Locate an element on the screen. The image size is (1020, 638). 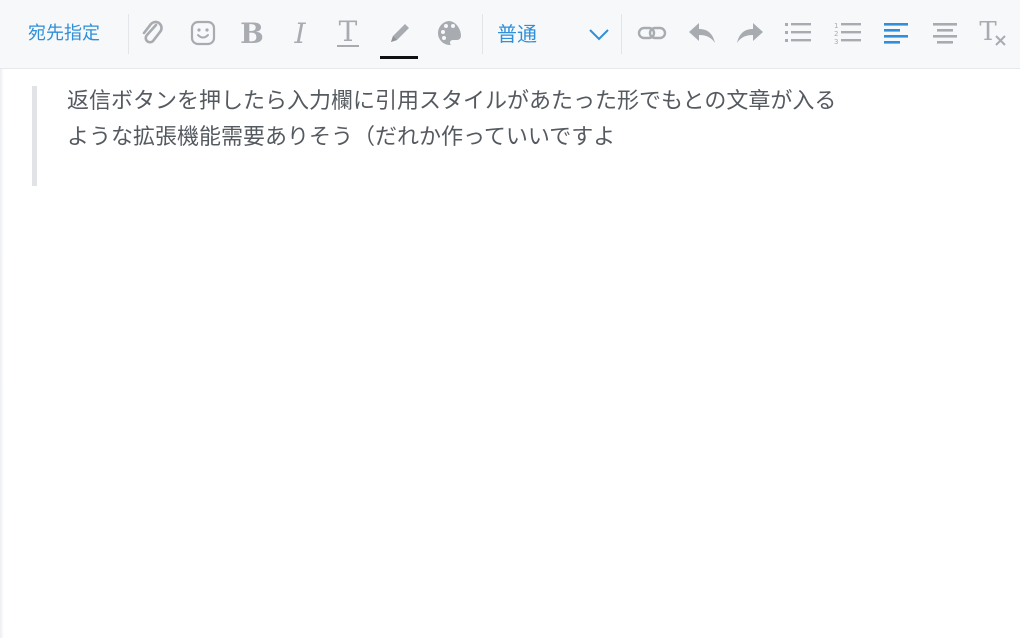
highlight-button is located at coordinates (399, 33).